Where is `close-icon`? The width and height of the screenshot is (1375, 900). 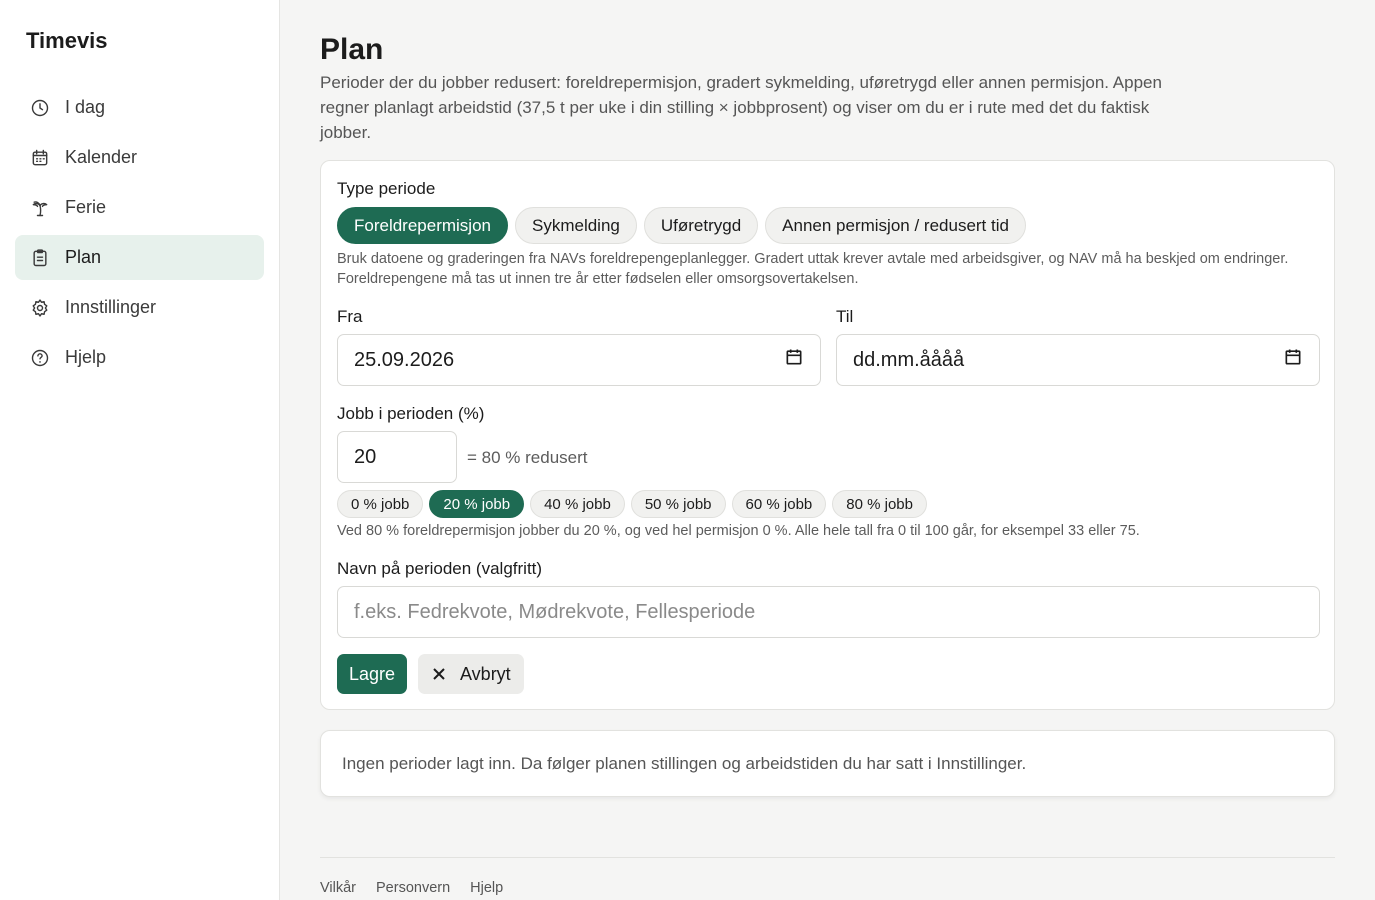
close-icon is located at coordinates (439, 674).